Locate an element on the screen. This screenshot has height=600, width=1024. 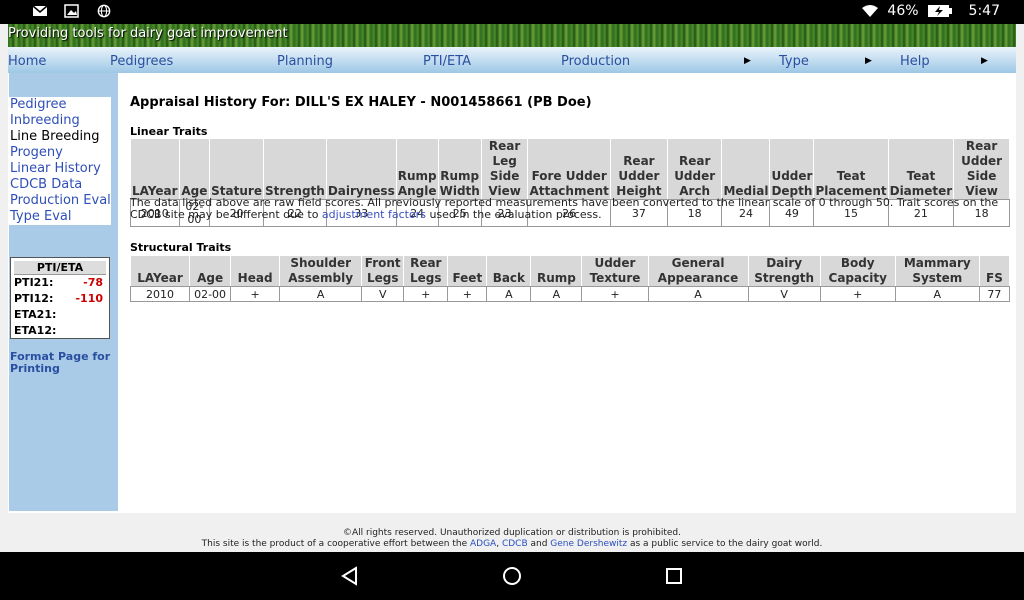
help-submenu-arrow-icon: ▶ is located at coordinates (984, 61).